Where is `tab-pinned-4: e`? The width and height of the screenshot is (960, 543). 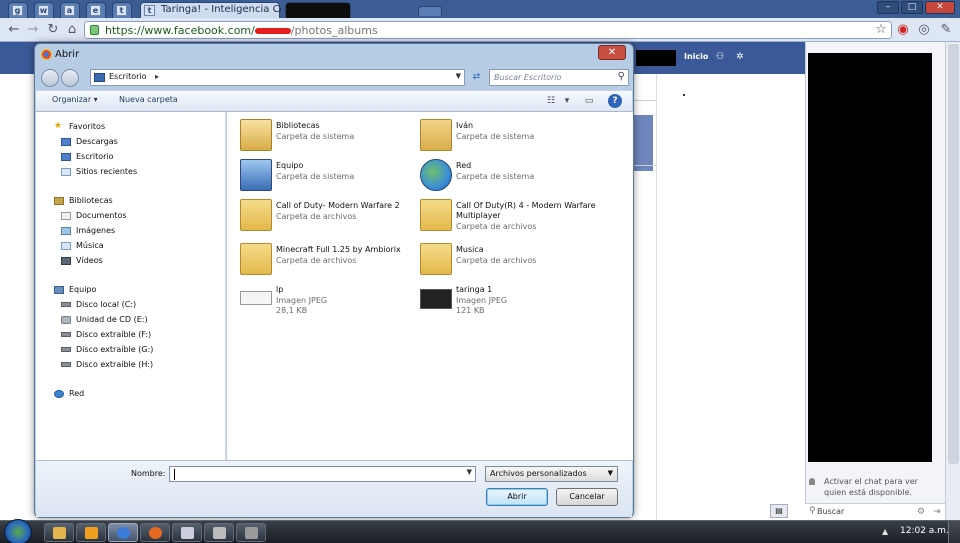
tab-pinned-4: e is located at coordinates (96, 10).